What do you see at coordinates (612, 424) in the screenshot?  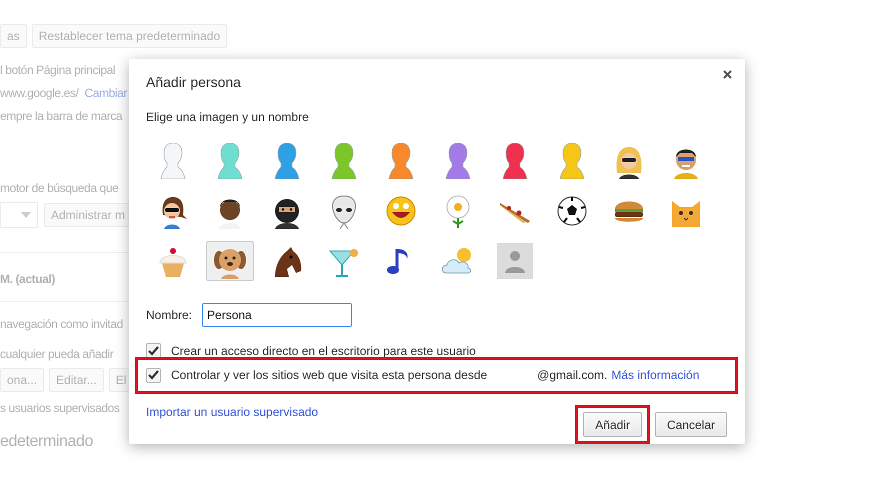 I see `add-button: Añadir` at bounding box center [612, 424].